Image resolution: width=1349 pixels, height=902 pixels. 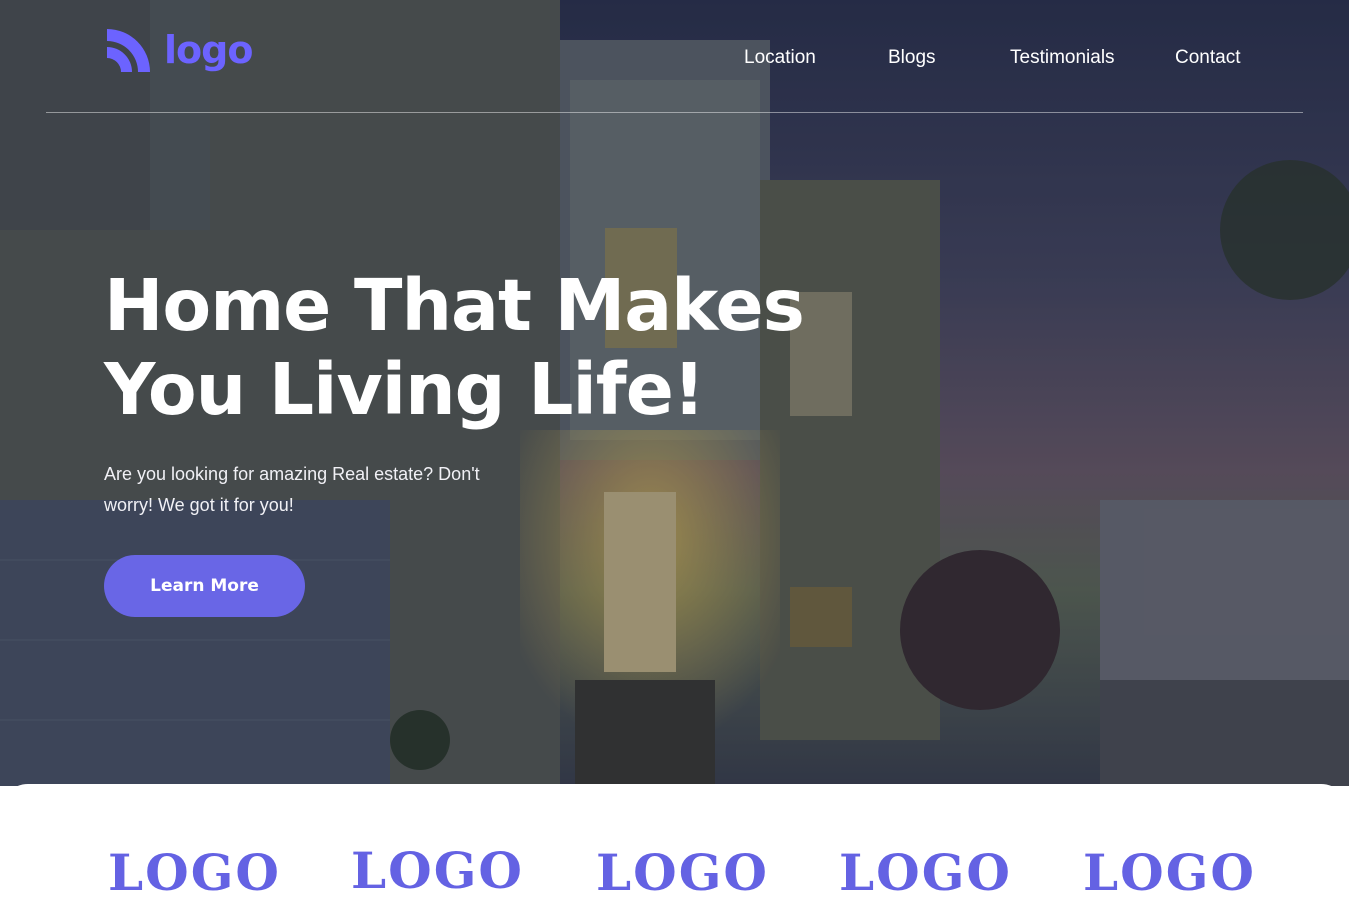 What do you see at coordinates (204, 586) in the screenshot?
I see `learn-more-button: Learn More` at bounding box center [204, 586].